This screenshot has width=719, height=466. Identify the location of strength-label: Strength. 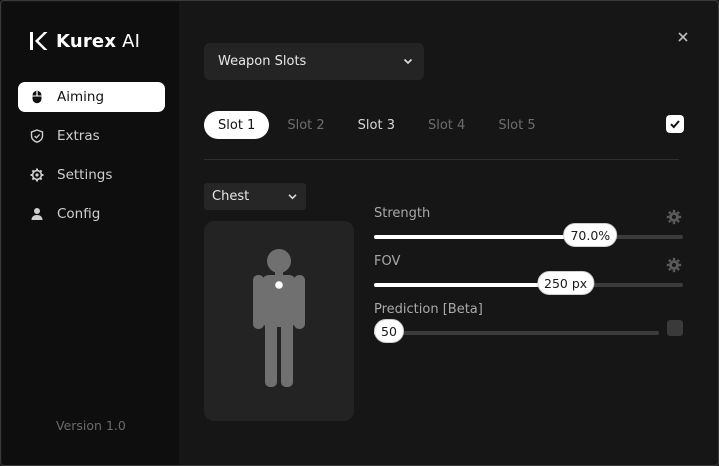
(402, 213).